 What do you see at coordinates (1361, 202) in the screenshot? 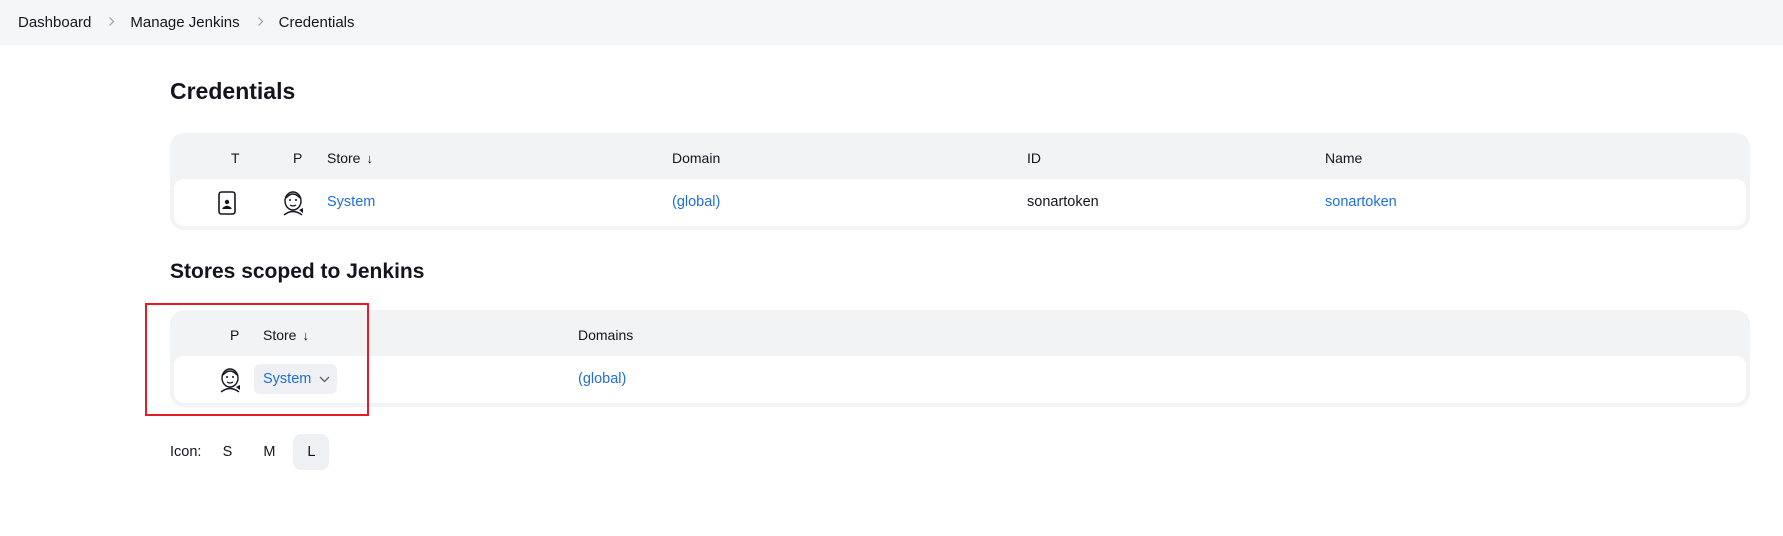
I see `credential-name-link: sonartoken` at bounding box center [1361, 202].